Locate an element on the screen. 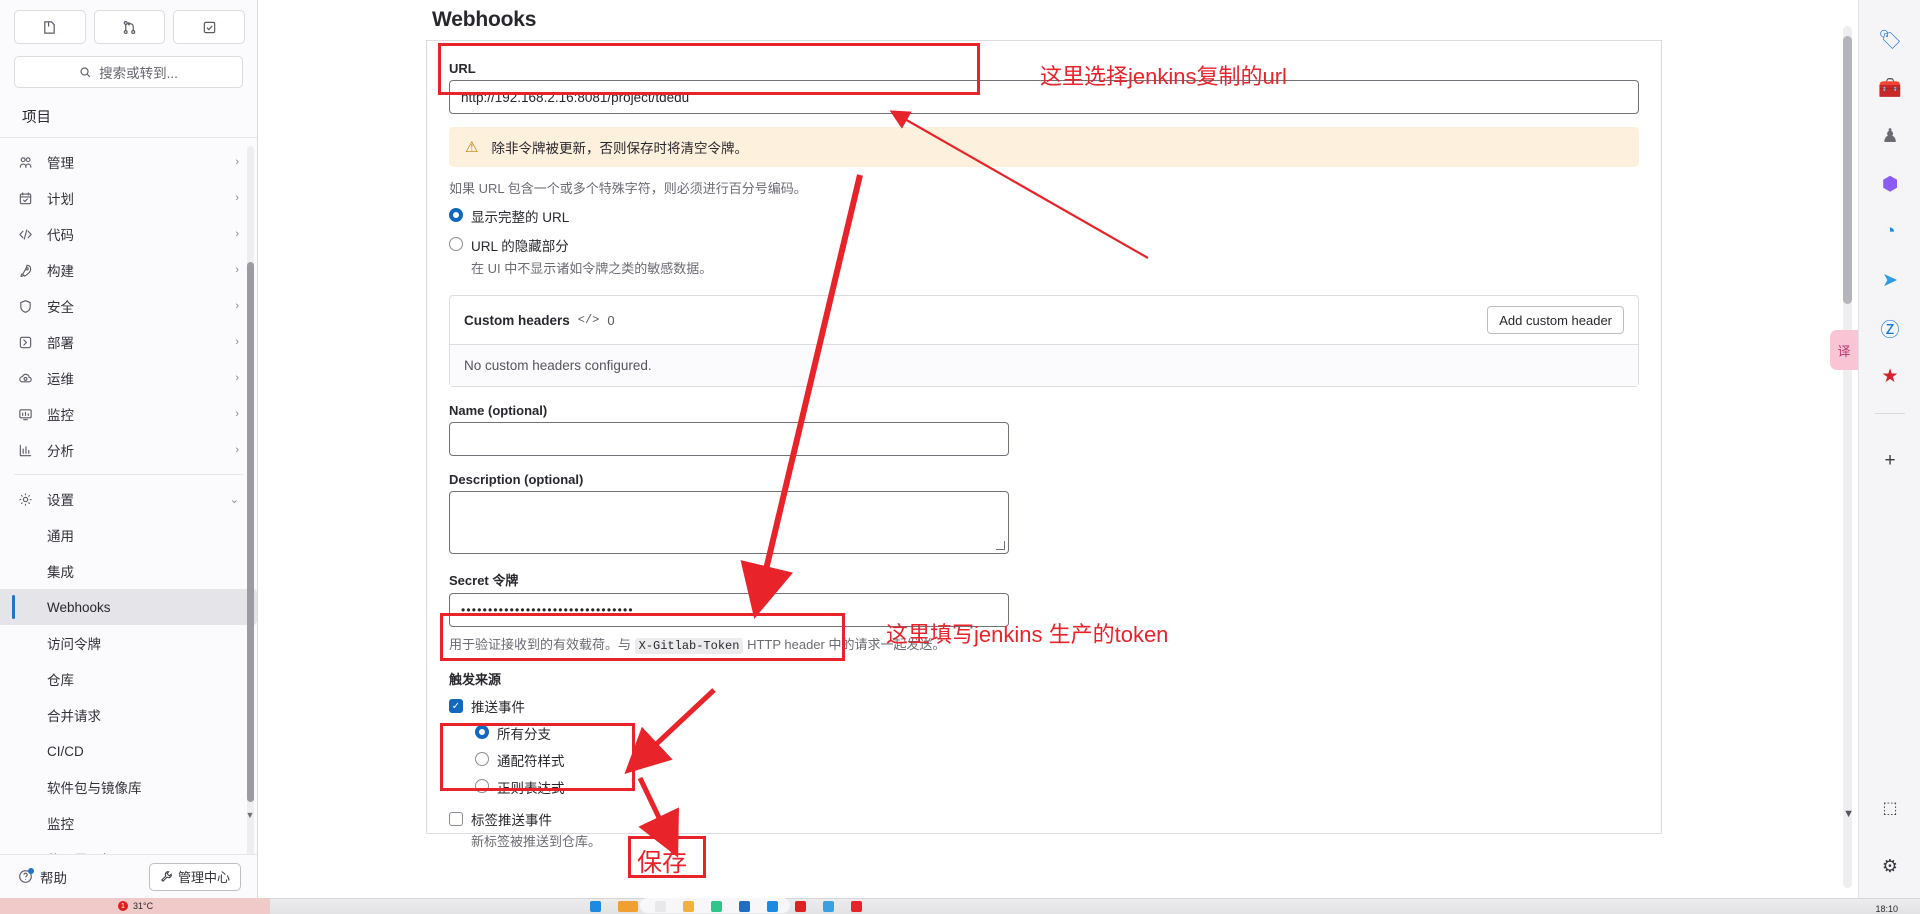 The height and width of the screenshot is (914, 1920). sidebar-item-label: 管理 is located at coordinates (60, 163).